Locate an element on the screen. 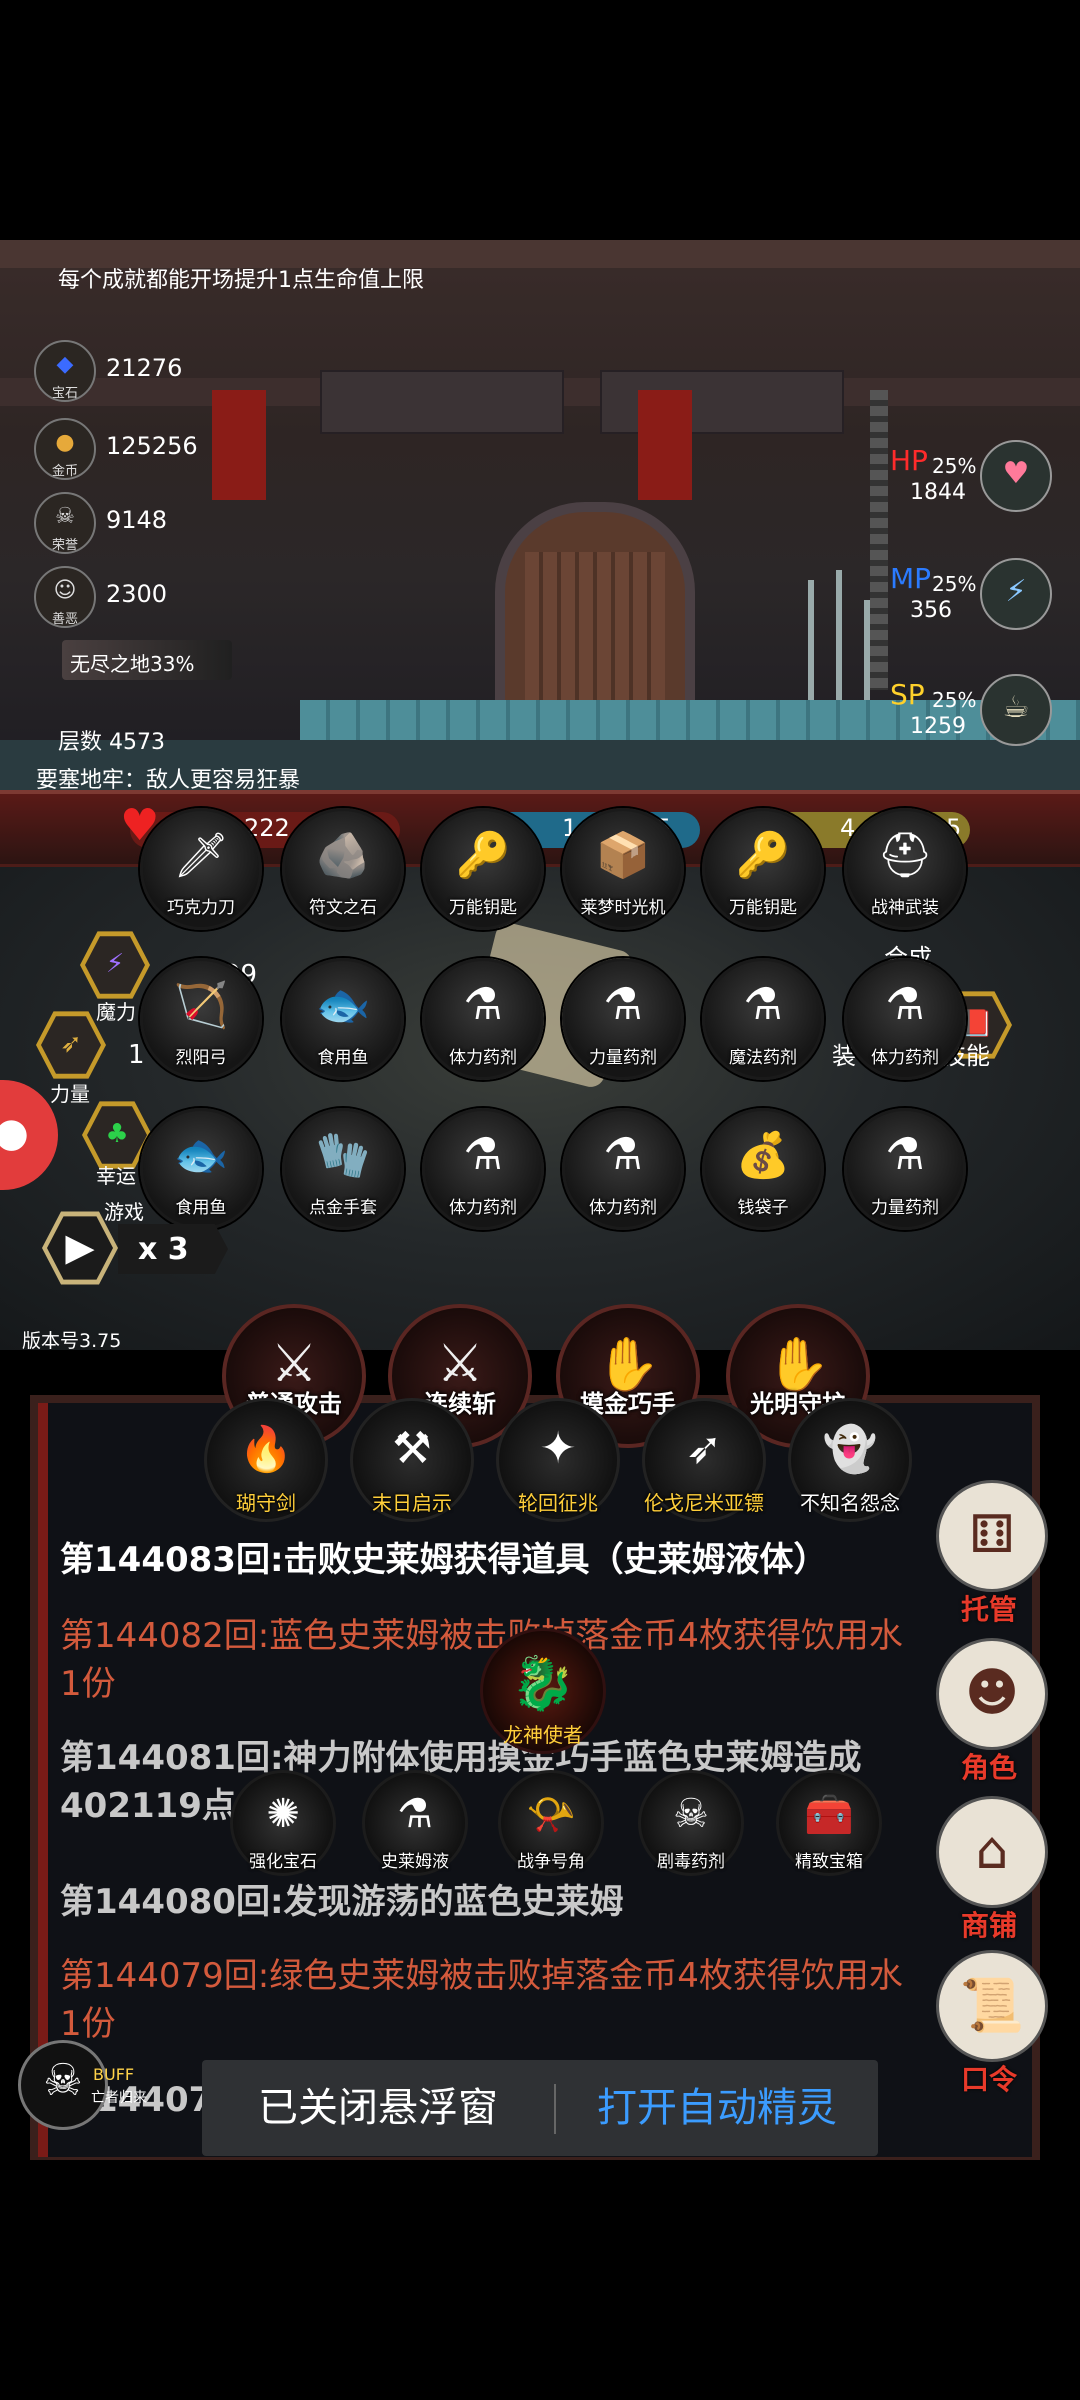 The width and height of the screenshot is (1080, 2400). drop-name: 史莱姆液 is located at coordinates (415, 1862).